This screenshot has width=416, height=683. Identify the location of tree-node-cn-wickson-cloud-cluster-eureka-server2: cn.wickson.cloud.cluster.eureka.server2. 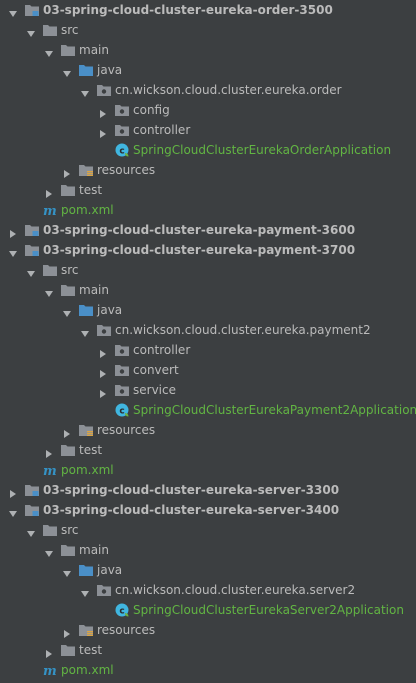
(208, 590).